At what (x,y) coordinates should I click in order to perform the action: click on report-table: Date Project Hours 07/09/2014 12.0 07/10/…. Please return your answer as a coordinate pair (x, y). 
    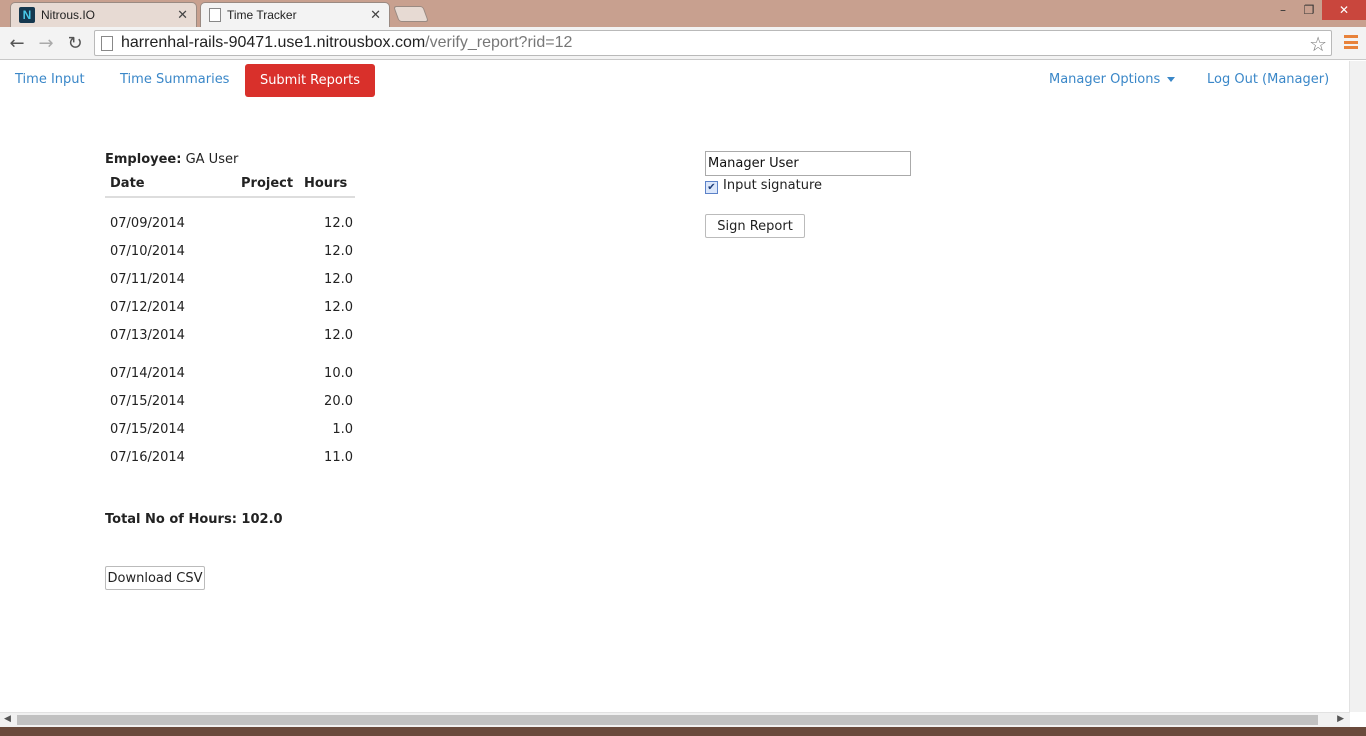
    Looking at the image, I should click on (230, 319).